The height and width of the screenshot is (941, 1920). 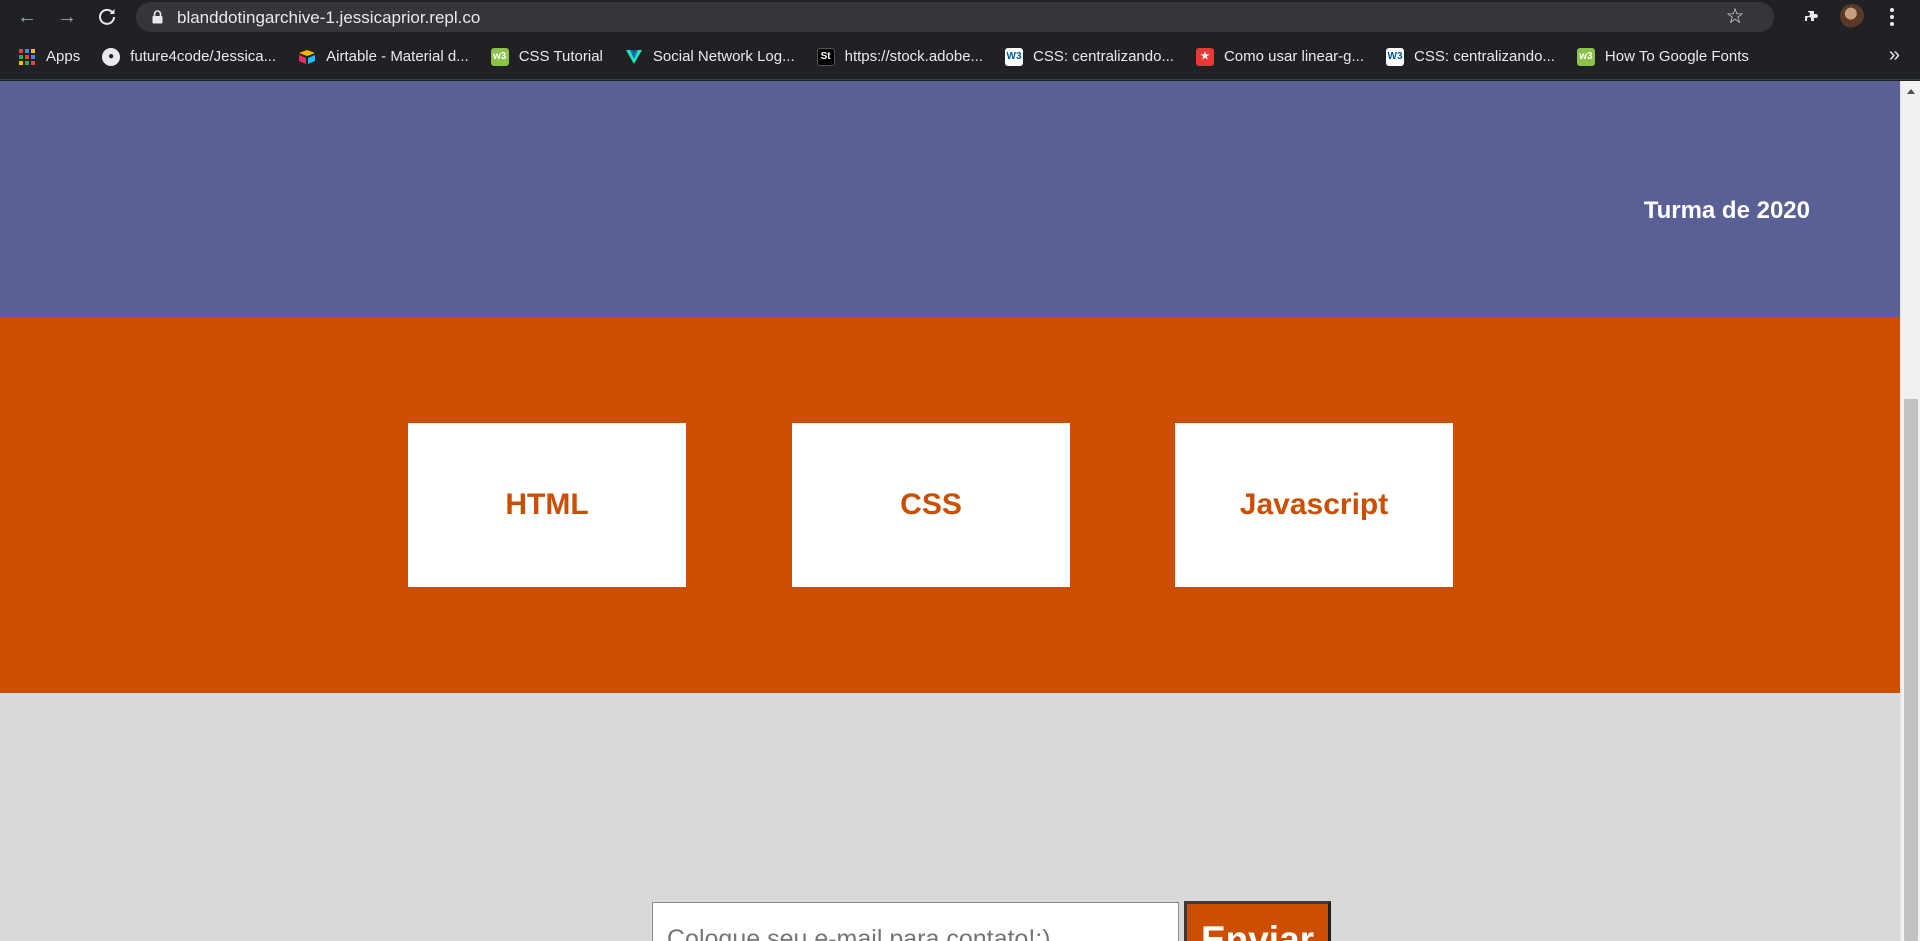 What do you see at coordinates (67, 17) in the screenshot?
I see `forward-arrow-icon: →` at bounding box center [67, 17].